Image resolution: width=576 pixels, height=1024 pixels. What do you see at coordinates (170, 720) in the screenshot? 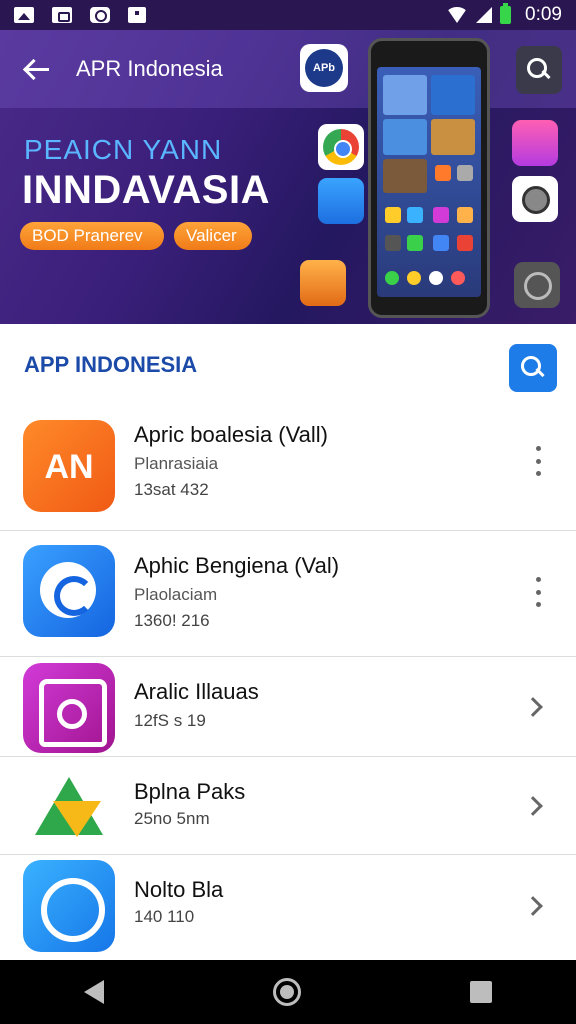
I see `app-meta: 12fS s 19` at bounding box center [170, 720].